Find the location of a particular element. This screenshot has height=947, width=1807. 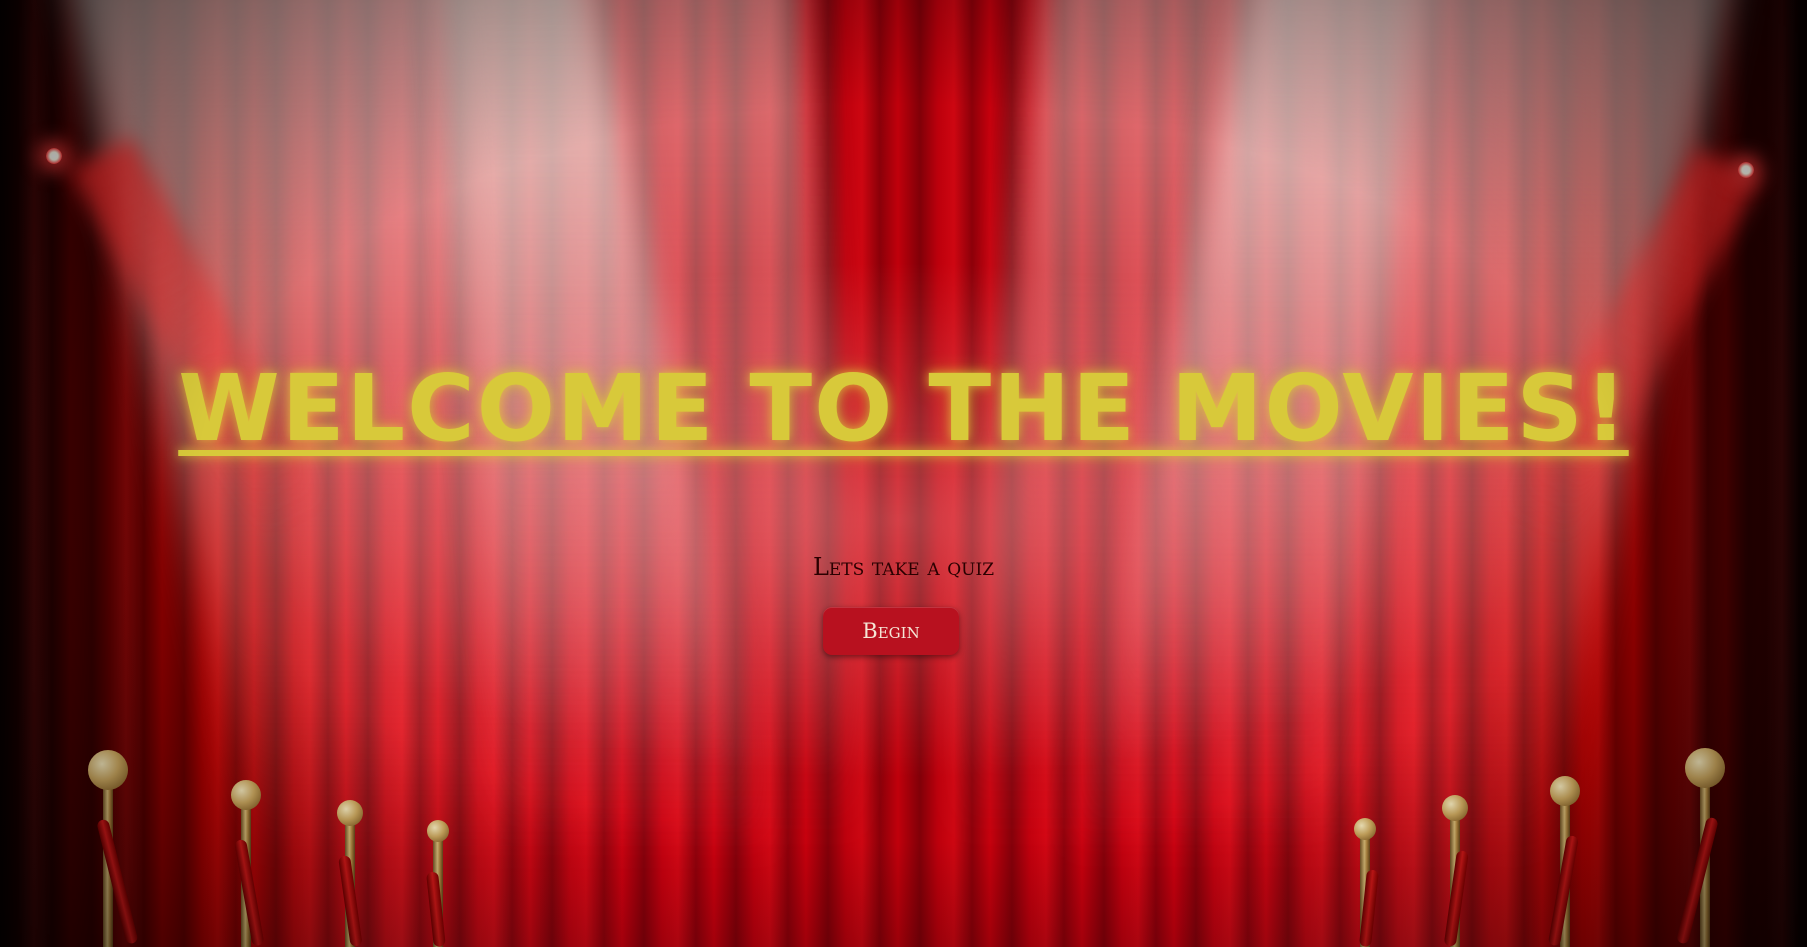

spotlight-beam-left is located at coordinates (199, 339).